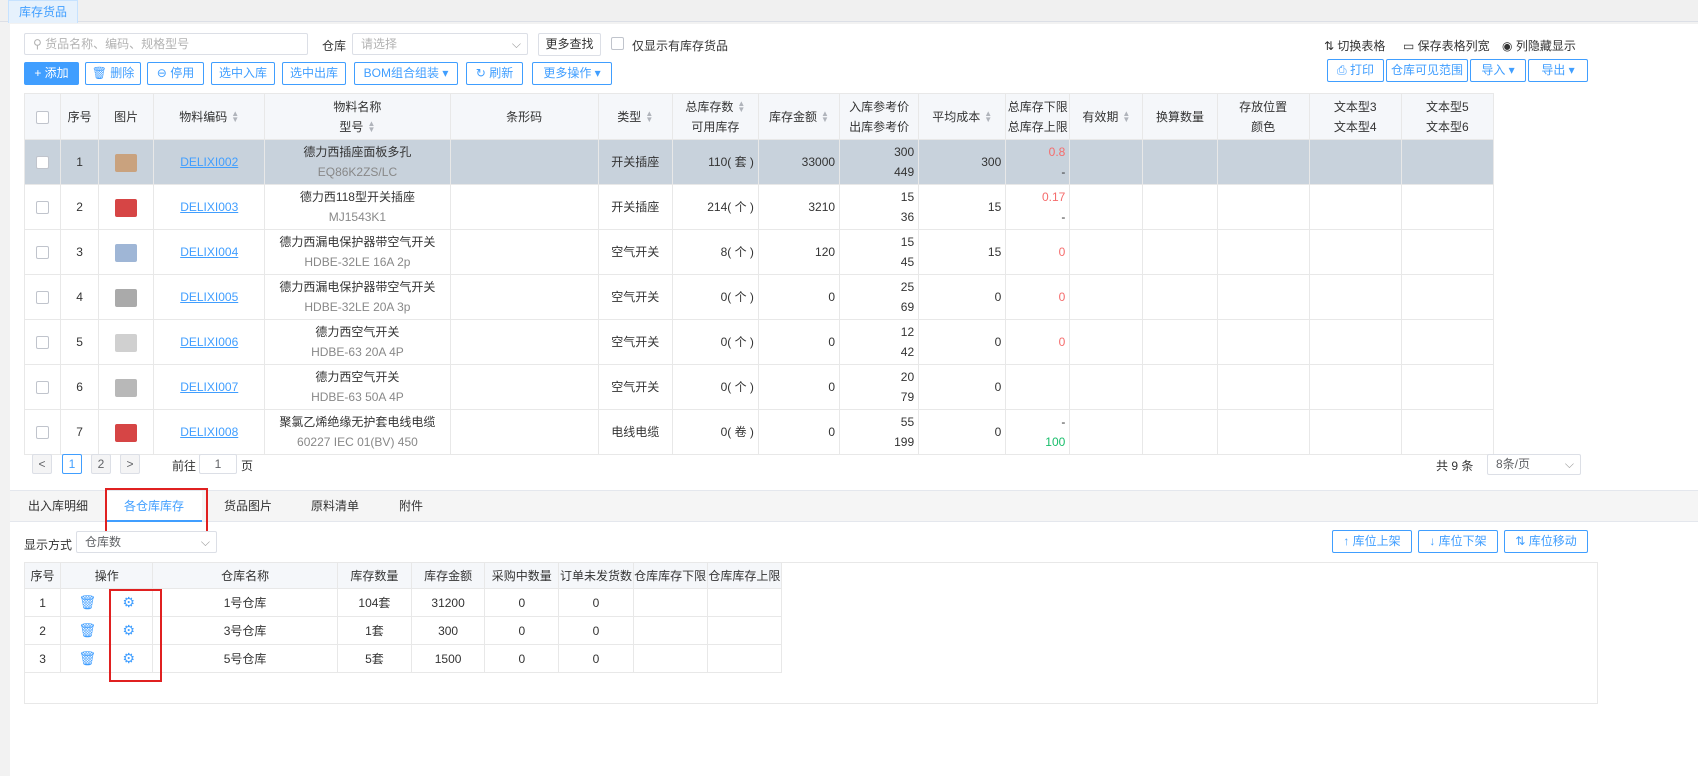 The width and height of the screenshot is (1698, 776). Describe the element at coordinates (51, 73) in the screenshot. I see `add-button: + 添加` at that location.